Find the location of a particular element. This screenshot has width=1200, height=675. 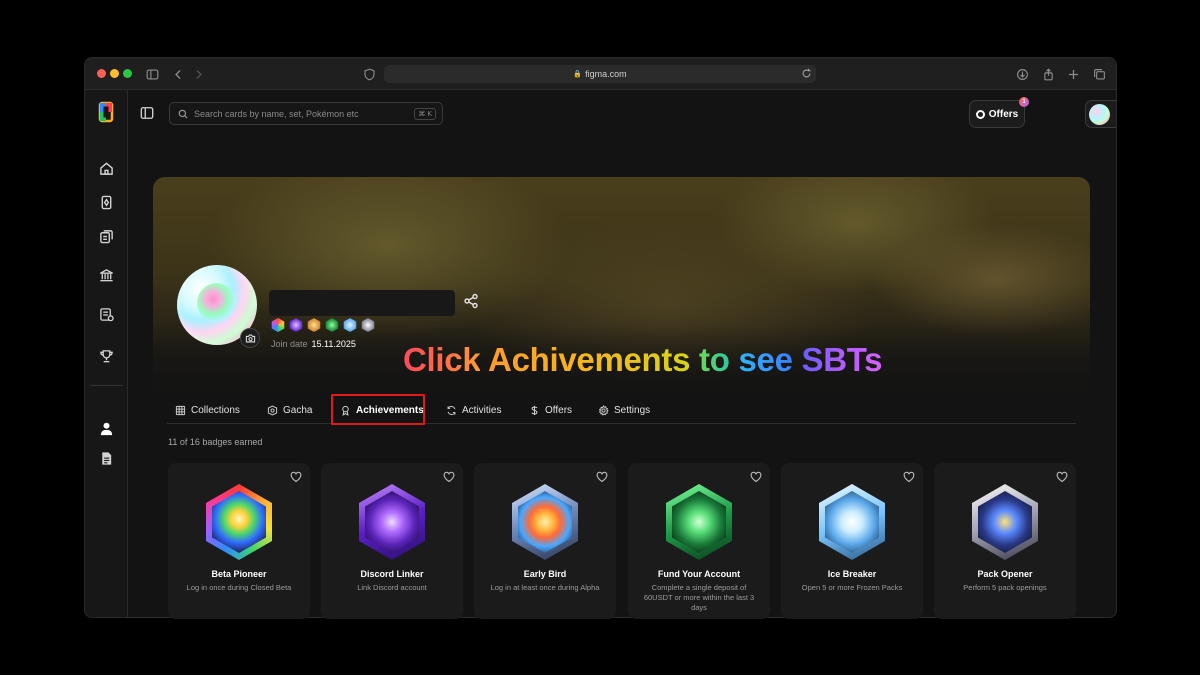

tab-label: Gacha is located at coordinates (298, 410).